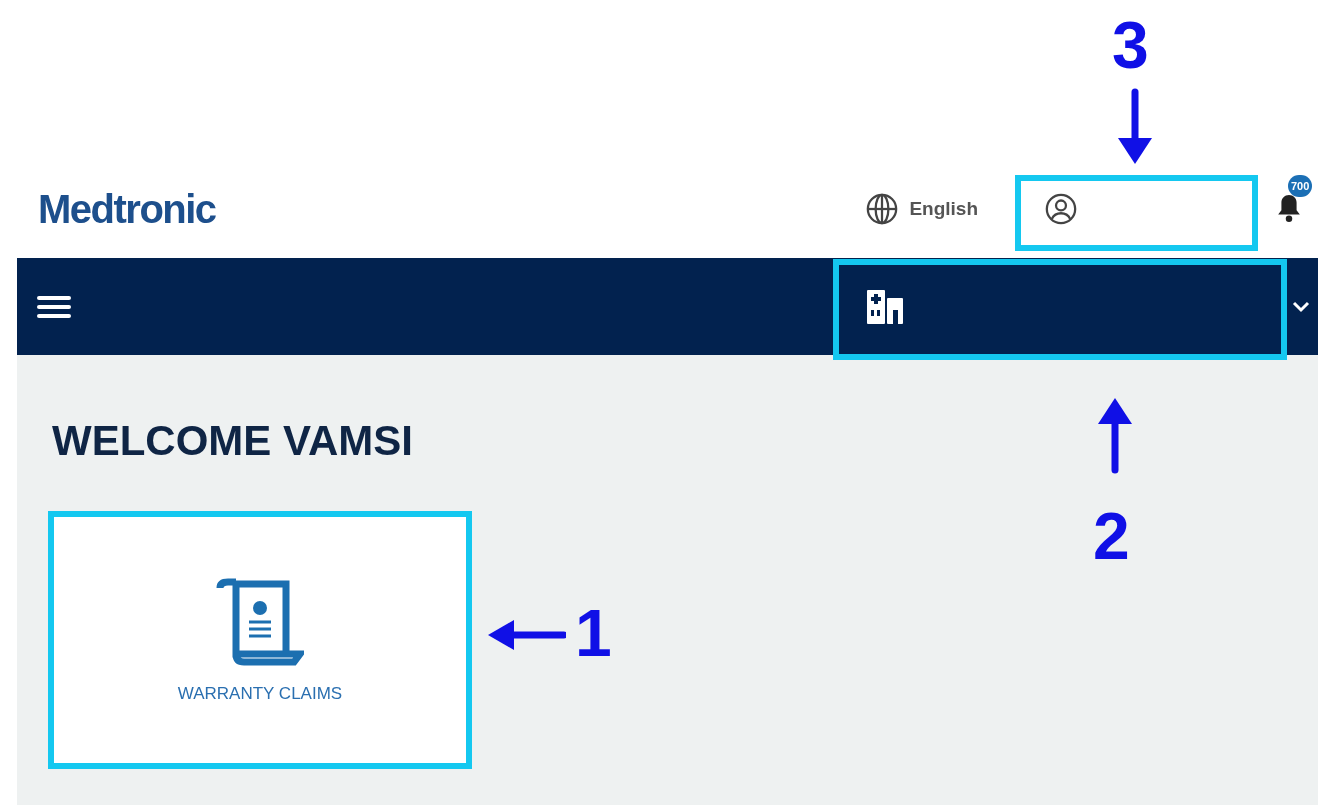 The image size is (1318, 805). I want to click on globe-icon, so click(882, 209).